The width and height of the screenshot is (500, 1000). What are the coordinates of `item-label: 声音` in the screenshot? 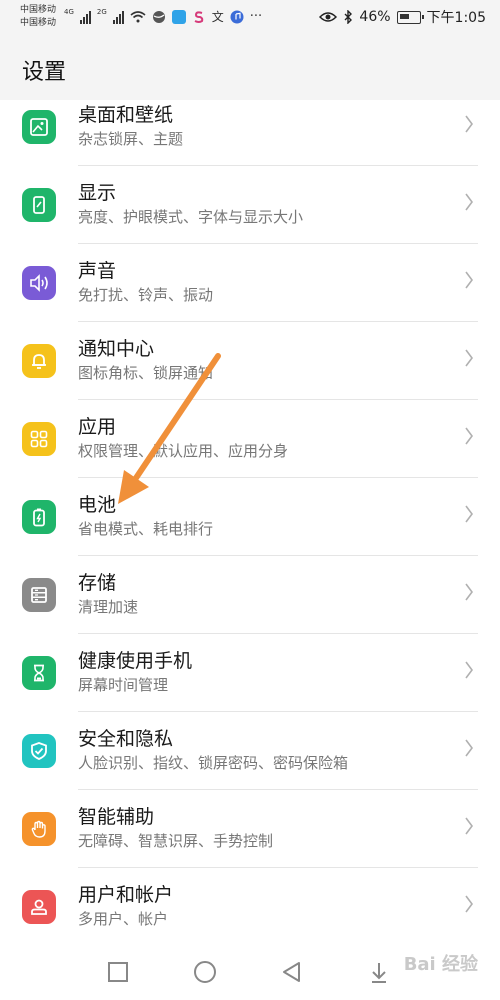 It's located at (97, 271).